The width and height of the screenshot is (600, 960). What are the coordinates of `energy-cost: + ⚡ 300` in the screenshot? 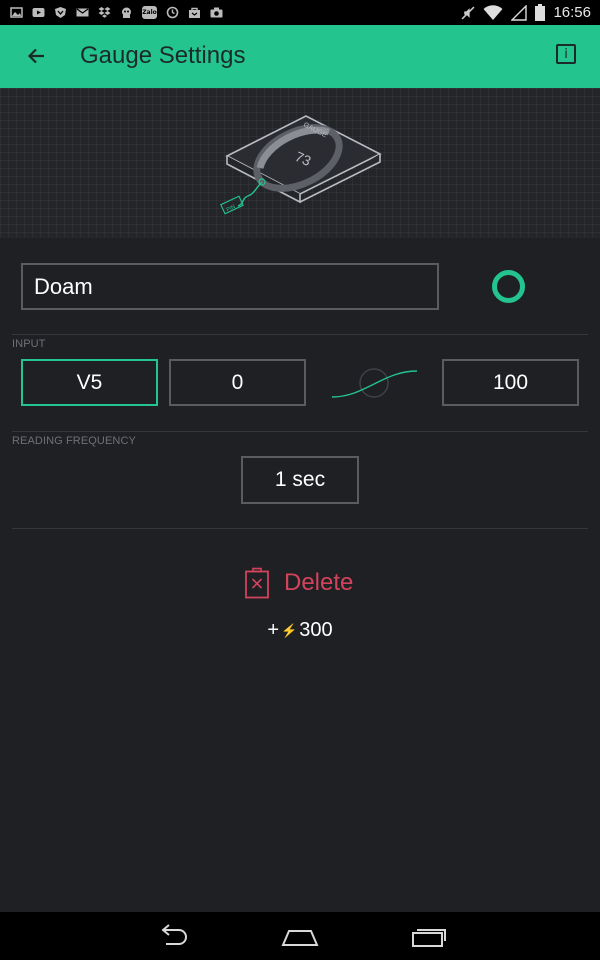 It's located at (300, 630).